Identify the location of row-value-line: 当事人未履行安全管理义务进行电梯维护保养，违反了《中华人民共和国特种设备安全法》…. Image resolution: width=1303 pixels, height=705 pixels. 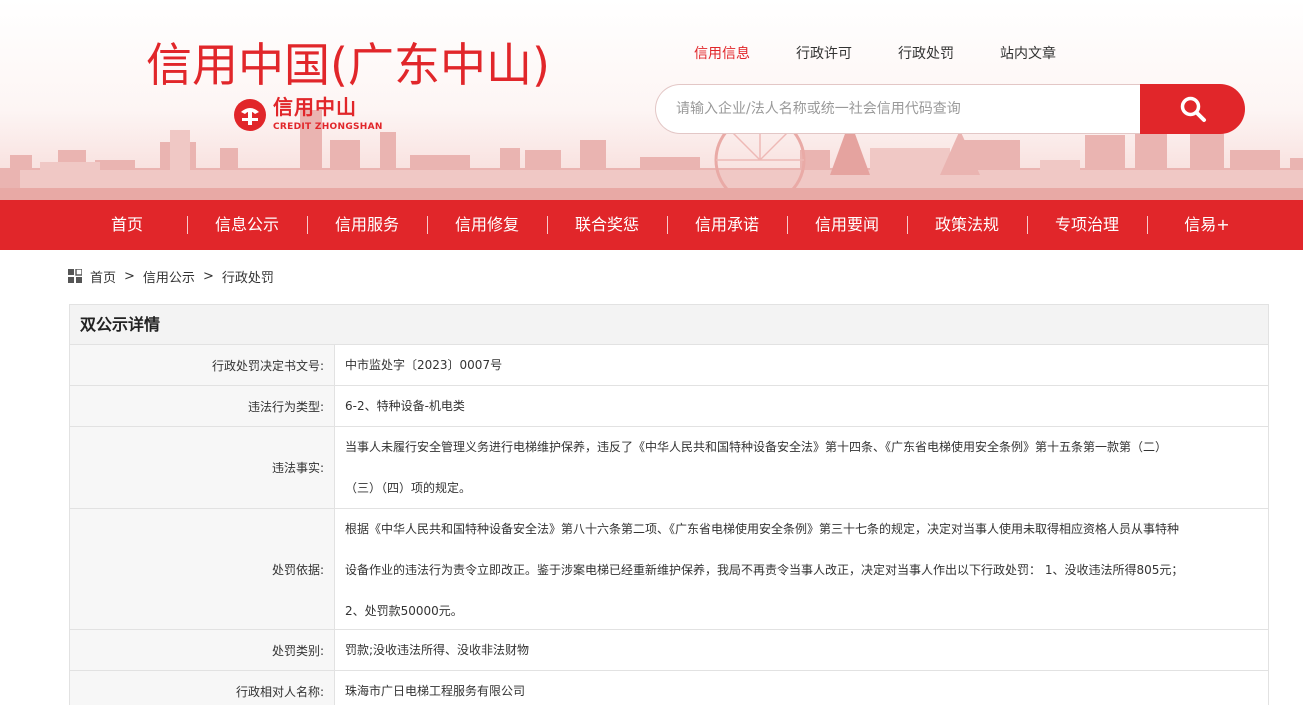
(756, 447).